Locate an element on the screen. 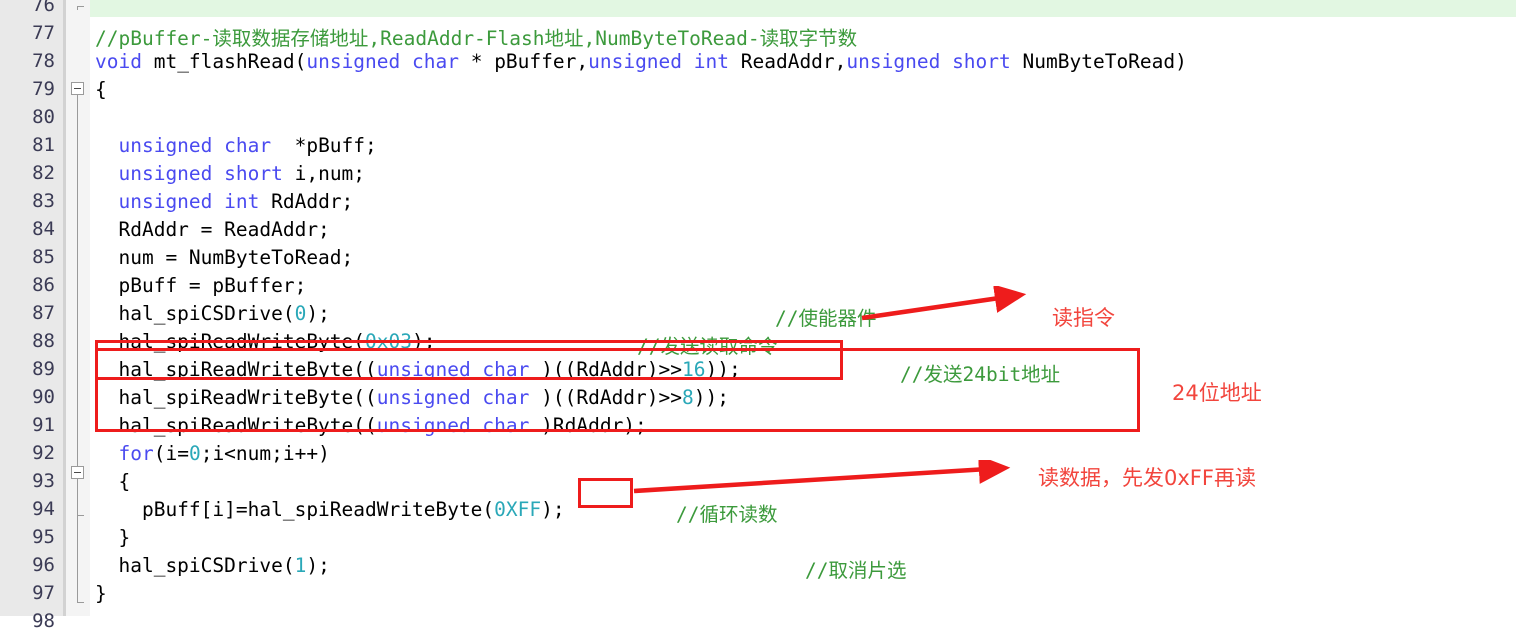  fold-line-function-body is located at coordinates (77, 283).